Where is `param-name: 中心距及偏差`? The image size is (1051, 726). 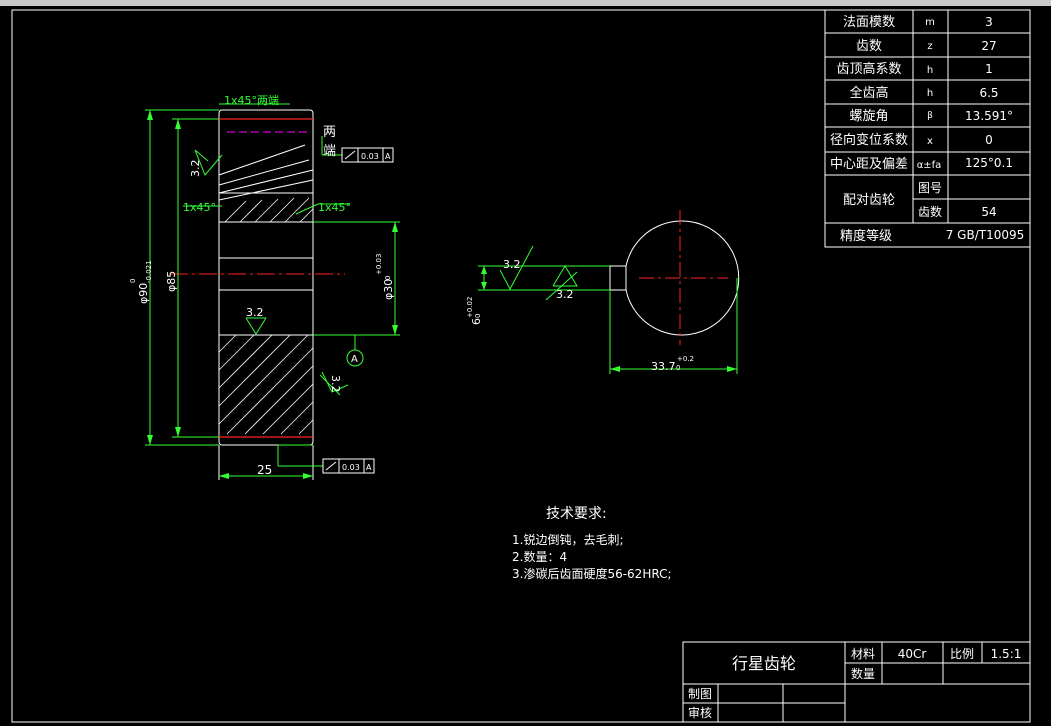
param-name: 中心距及偏差 is located at coordinates (869, 164).